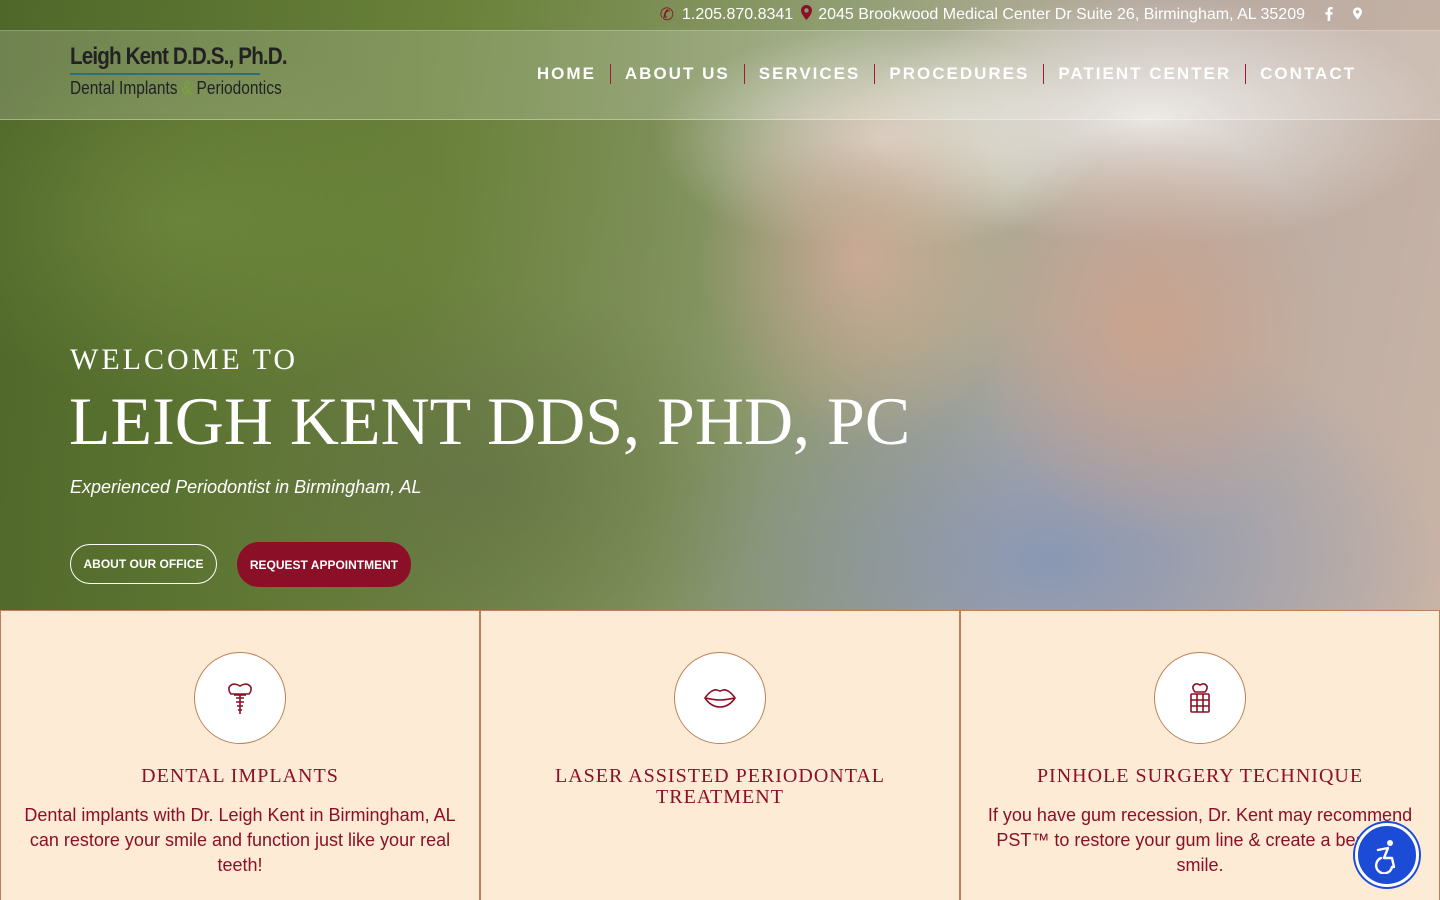 The width and height of the screenshot is (1440, 900). Describe the element at coordinates (239, 88) in the screenshot. I see `logo-tagline-b: Periodontics` at that location.